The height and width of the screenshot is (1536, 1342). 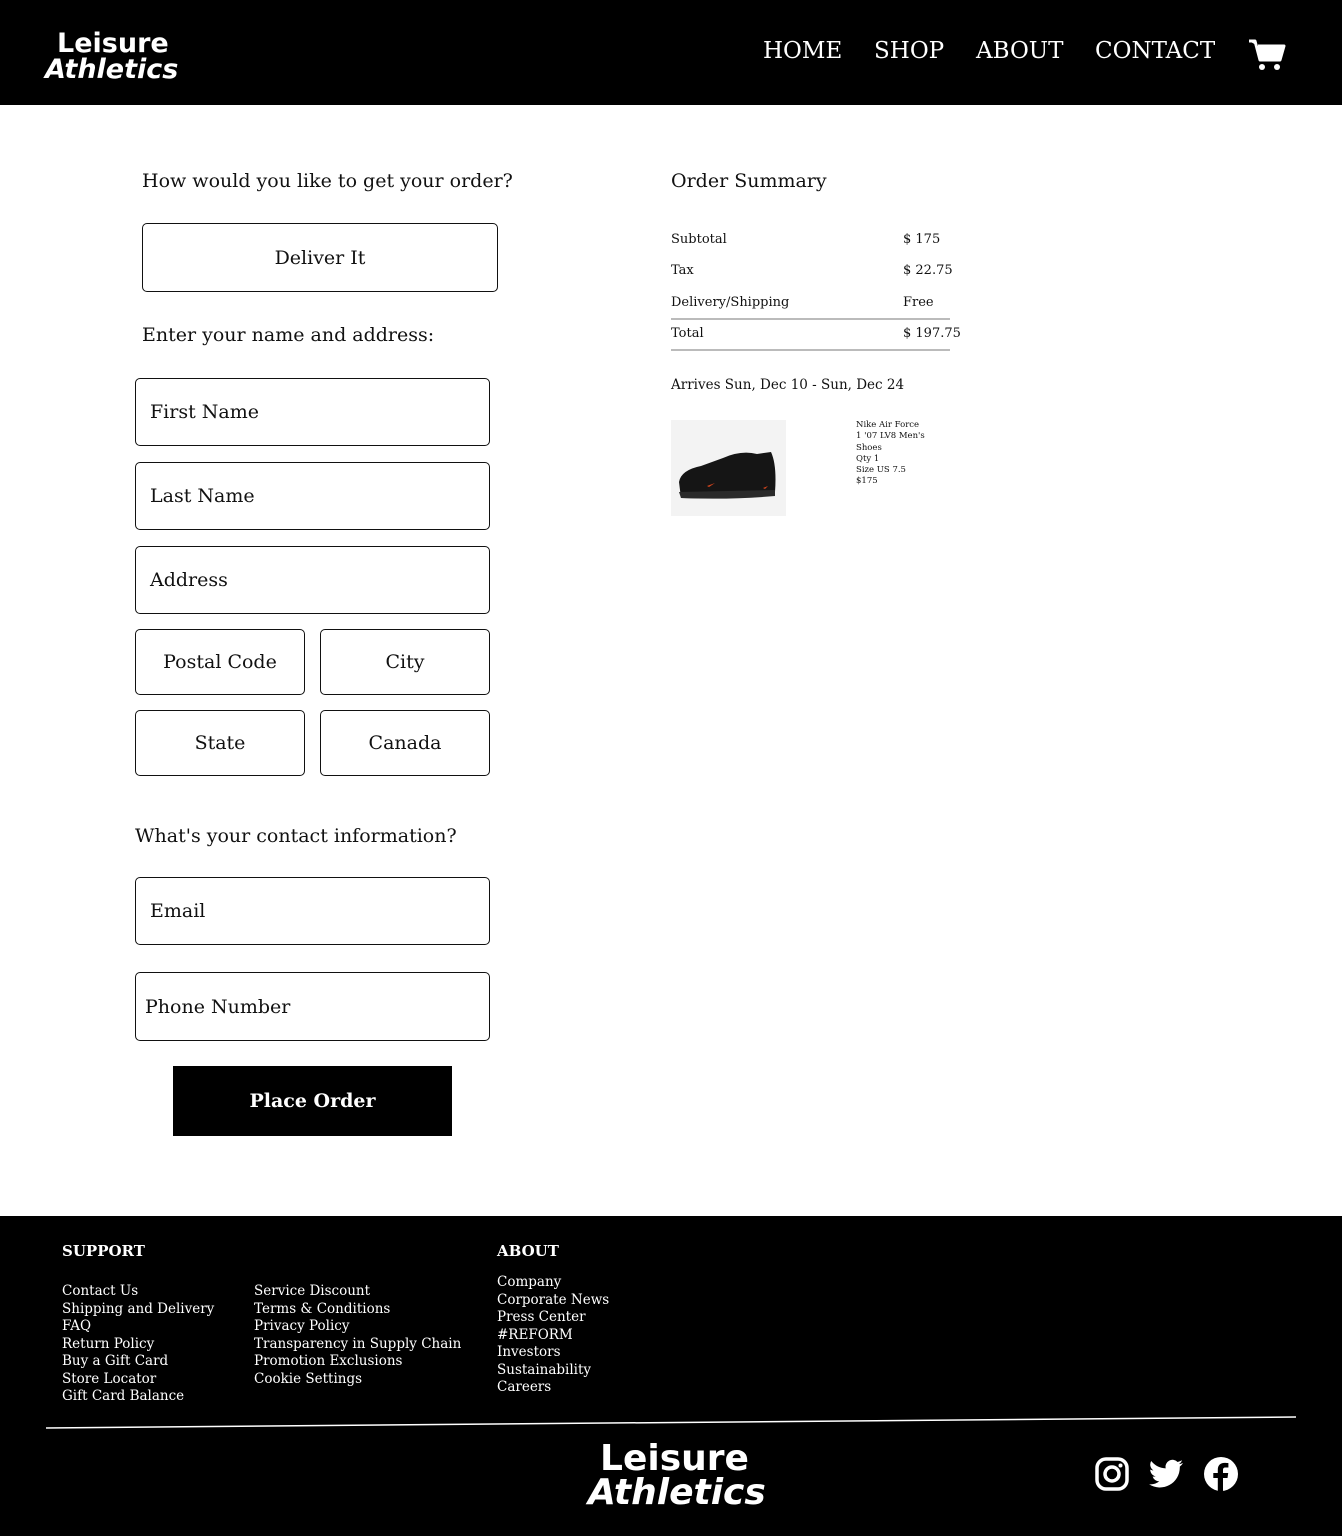 I want to click on nav-about: ABOUT, so click(x=1020, y=51).